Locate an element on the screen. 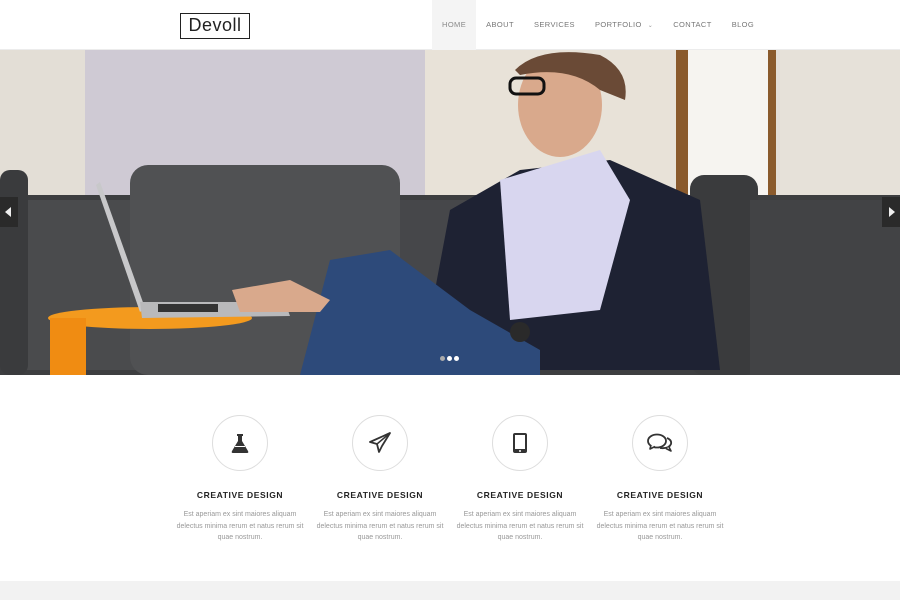 The width and height of the screenshot is (900, 600). footer-strip is located at coordinates (450, 590).